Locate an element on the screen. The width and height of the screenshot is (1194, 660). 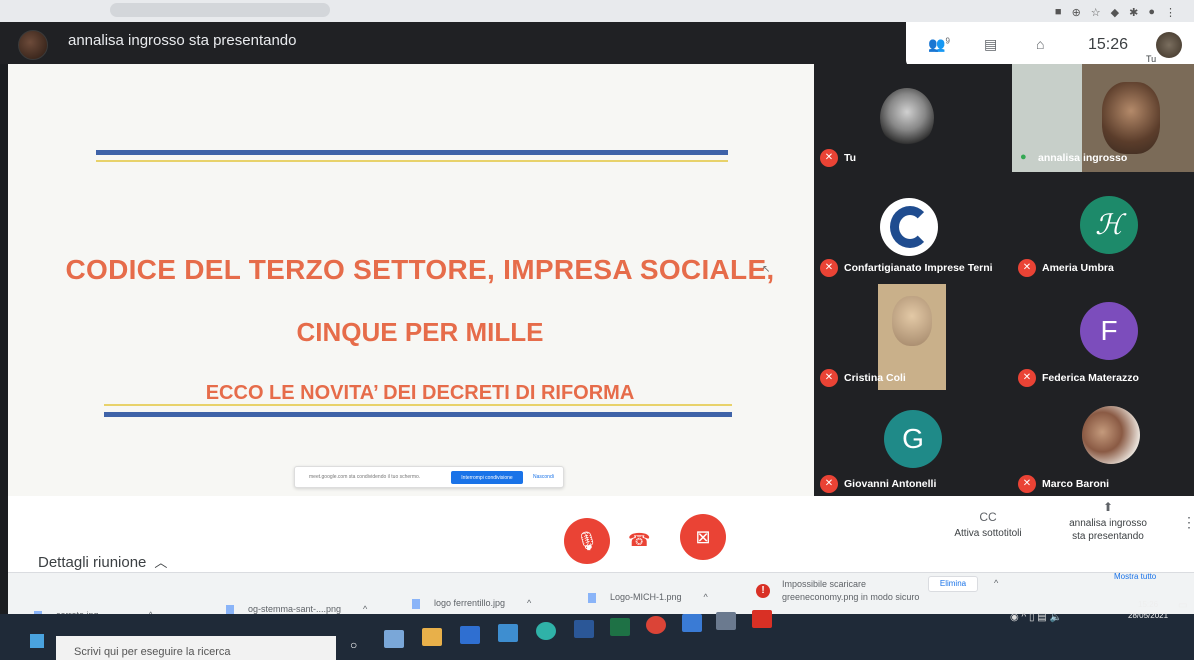
taskbar-clock: 15:26 28/05/2021 is located at coordinates (1148, 610).